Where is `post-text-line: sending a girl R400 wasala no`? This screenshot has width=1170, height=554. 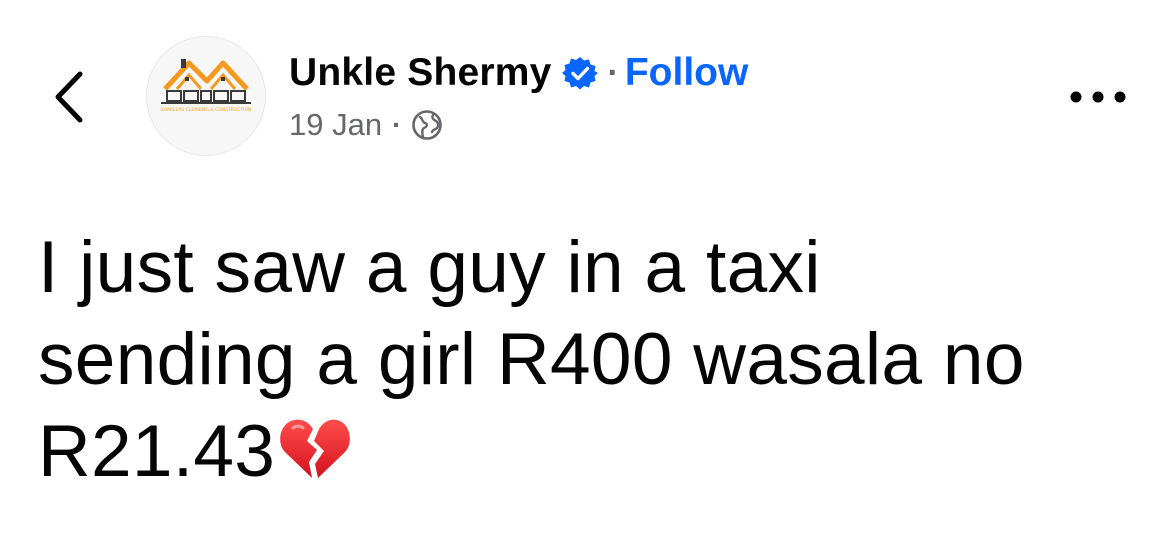 post-text-line: sending a girl R400 wasala no is located at coordinates (531, 359).